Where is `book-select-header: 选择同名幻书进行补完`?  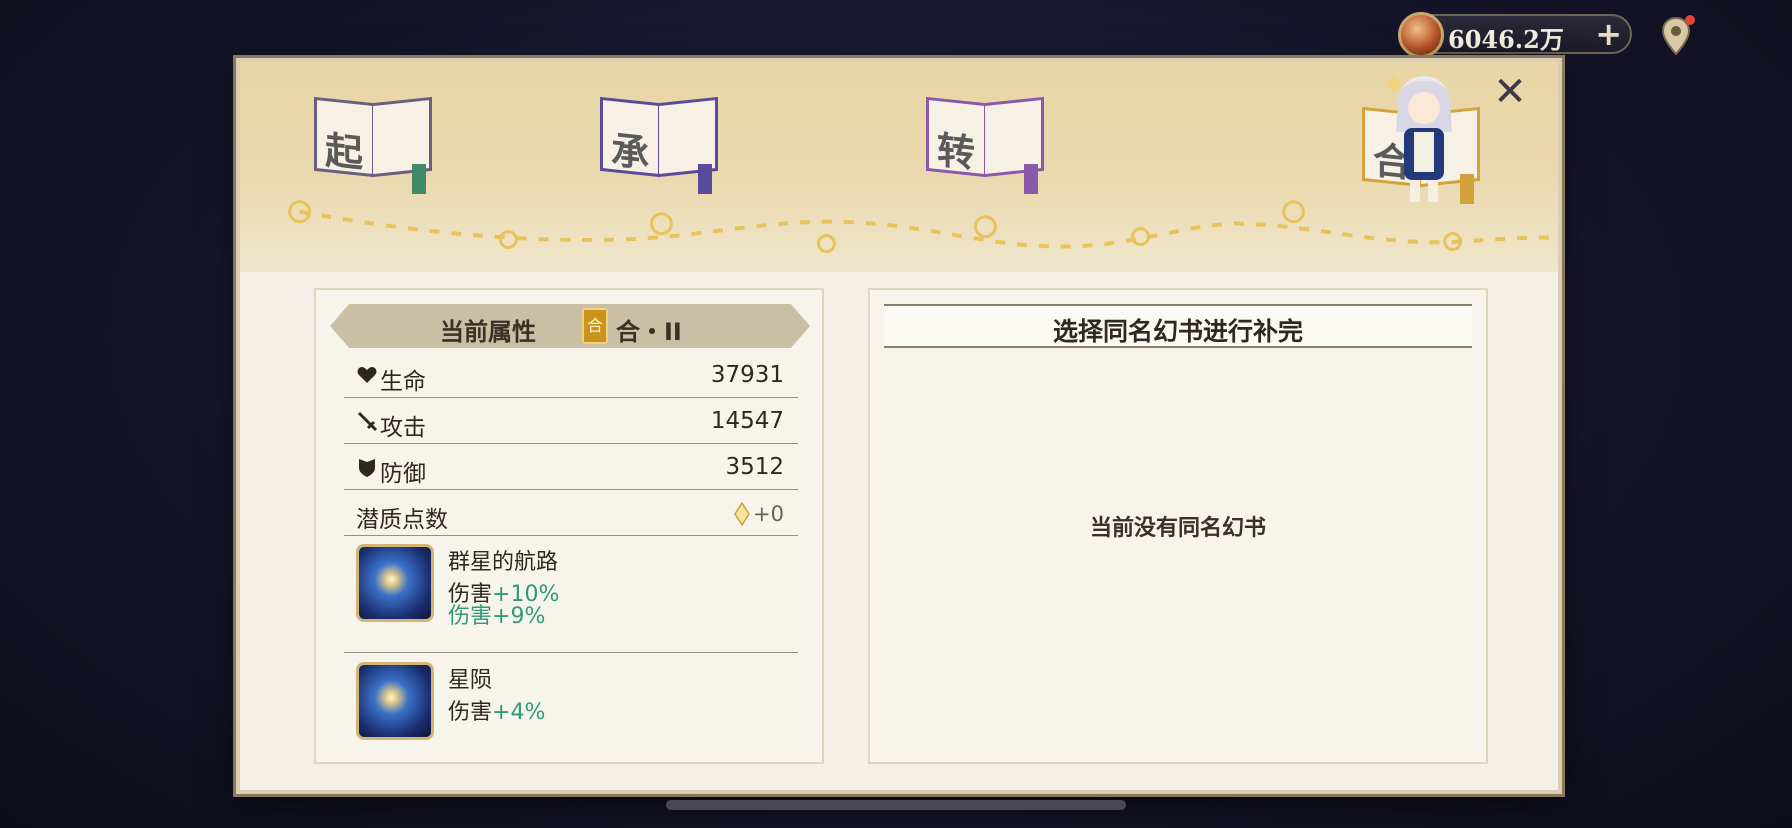 book-select-header: 选择同名幻书进行补完 is located at coordinates (1178, 326).